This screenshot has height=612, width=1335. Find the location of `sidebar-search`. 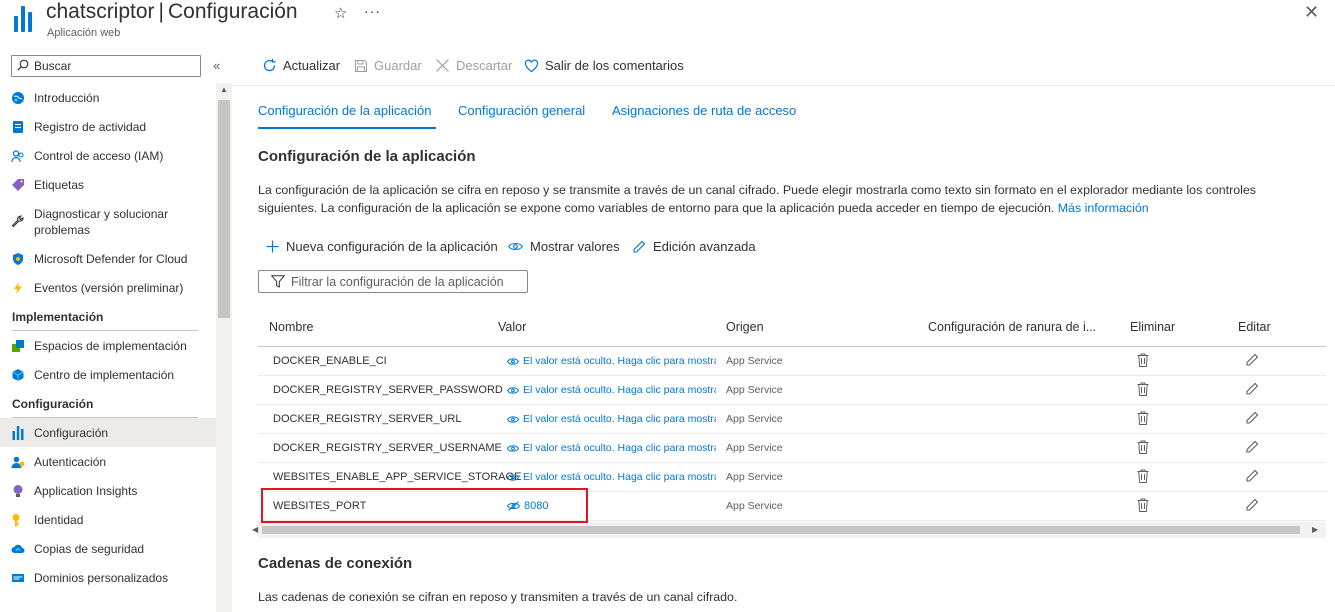

sidebar-search is located at coordinates (106, 66).